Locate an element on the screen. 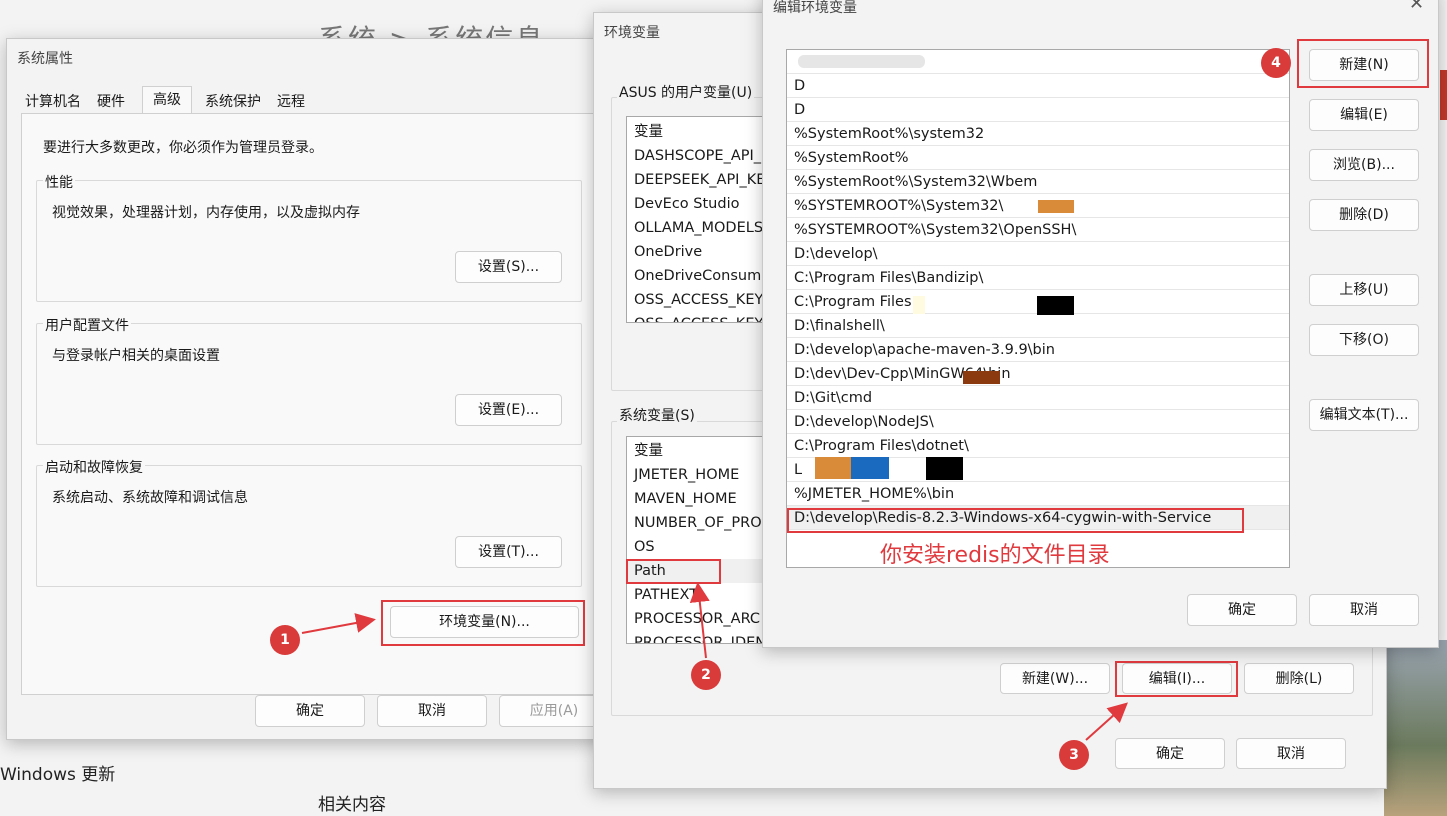 The width and height of the screenshot is (1447, 816). annotation-arrows is located at coordinates (714, 661).